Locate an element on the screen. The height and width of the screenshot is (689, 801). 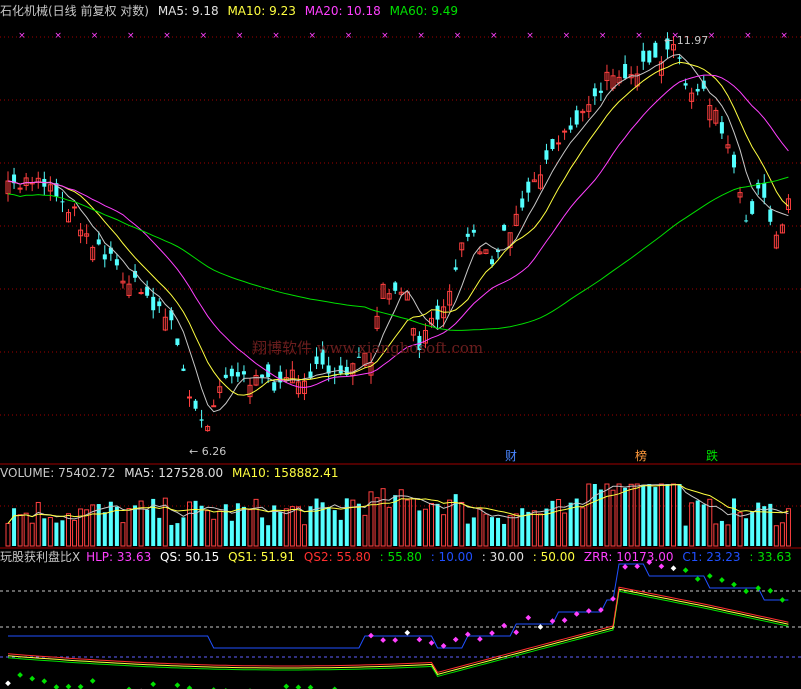
watermark: 翔博软件 www.xiangbosoft.com is located at coordinates (368, 348).